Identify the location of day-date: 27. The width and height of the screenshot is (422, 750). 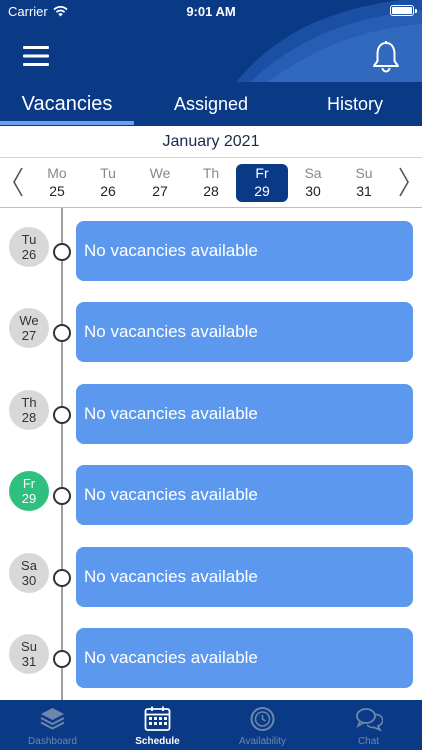
(160, 191).